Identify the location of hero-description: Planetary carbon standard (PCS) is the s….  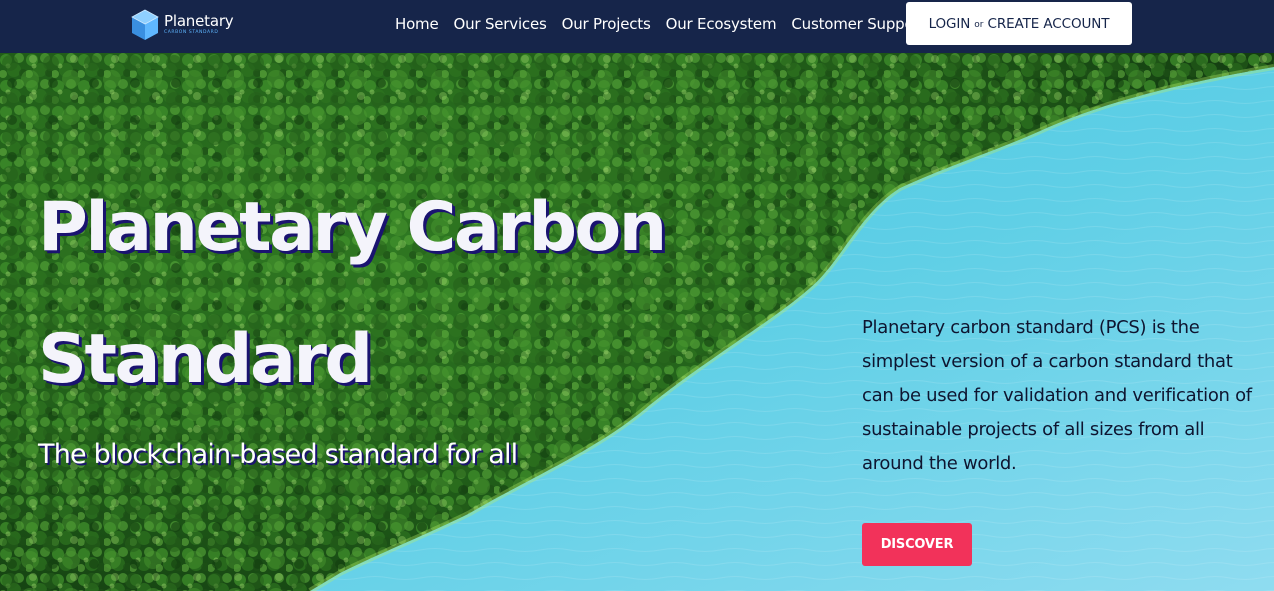
(1057, 395).